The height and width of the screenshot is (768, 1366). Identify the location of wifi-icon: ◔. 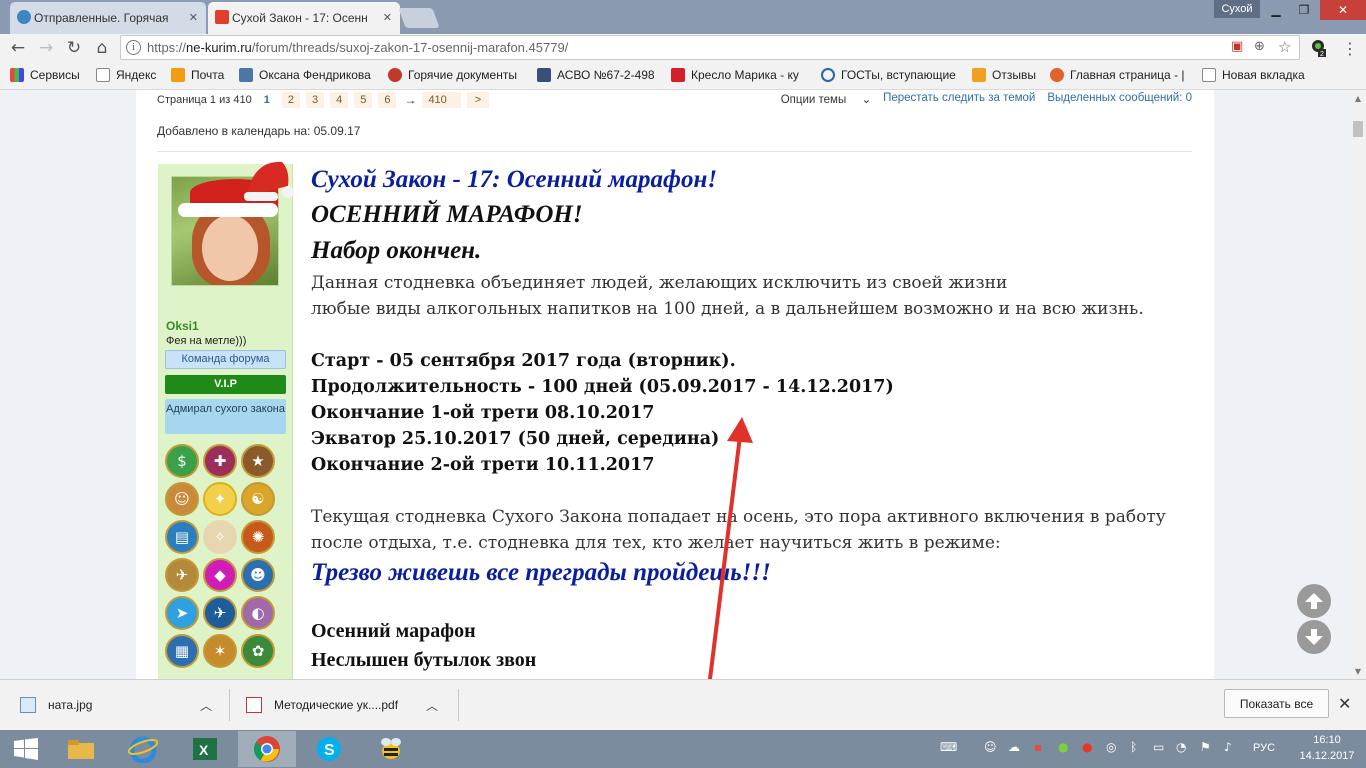
(1181, 747).